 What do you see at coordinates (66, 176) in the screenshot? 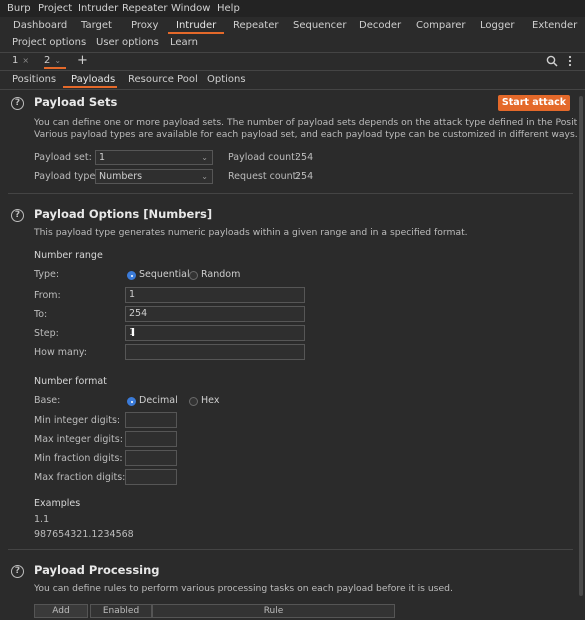
I see `payload-type-label: Payload type:` at bounding box center [66, 176].